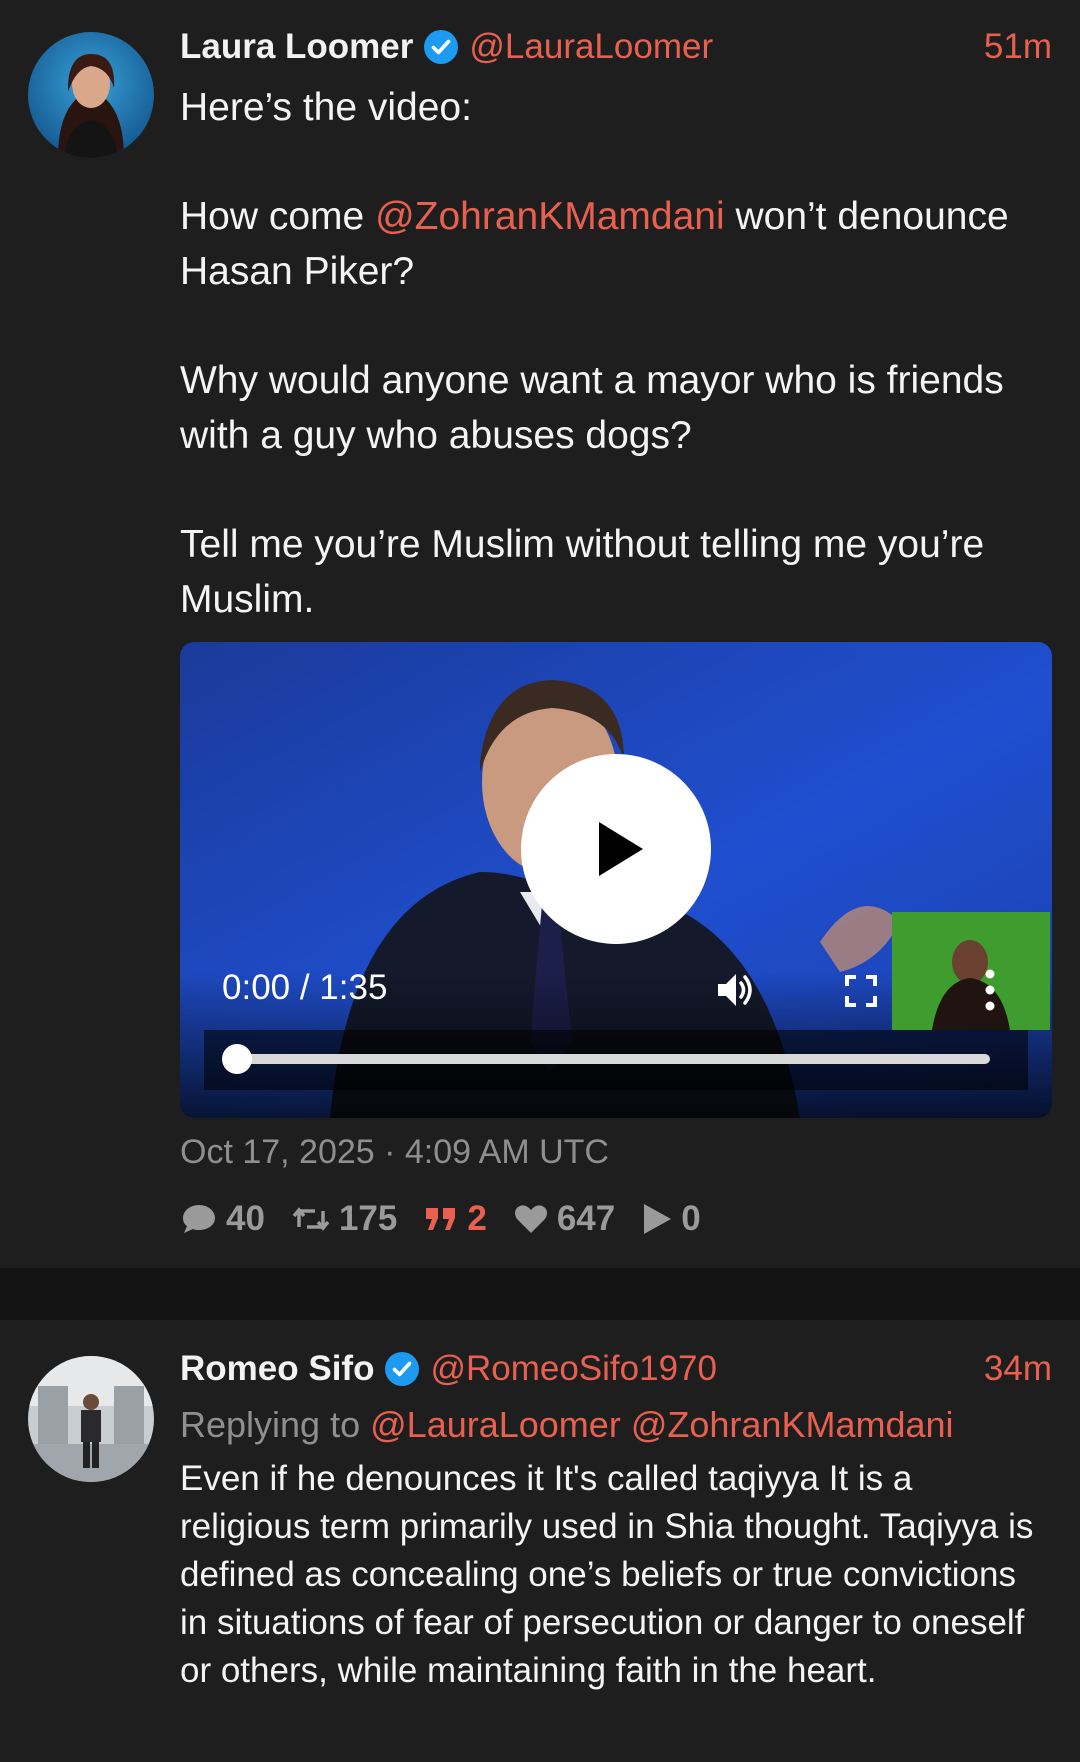 This screenshot has width=1080, height=1762. What do you see at coordinates (1018, 47) in the screenshot?
I see `tweet-time: 51m` at bounding box center [1018, 47].